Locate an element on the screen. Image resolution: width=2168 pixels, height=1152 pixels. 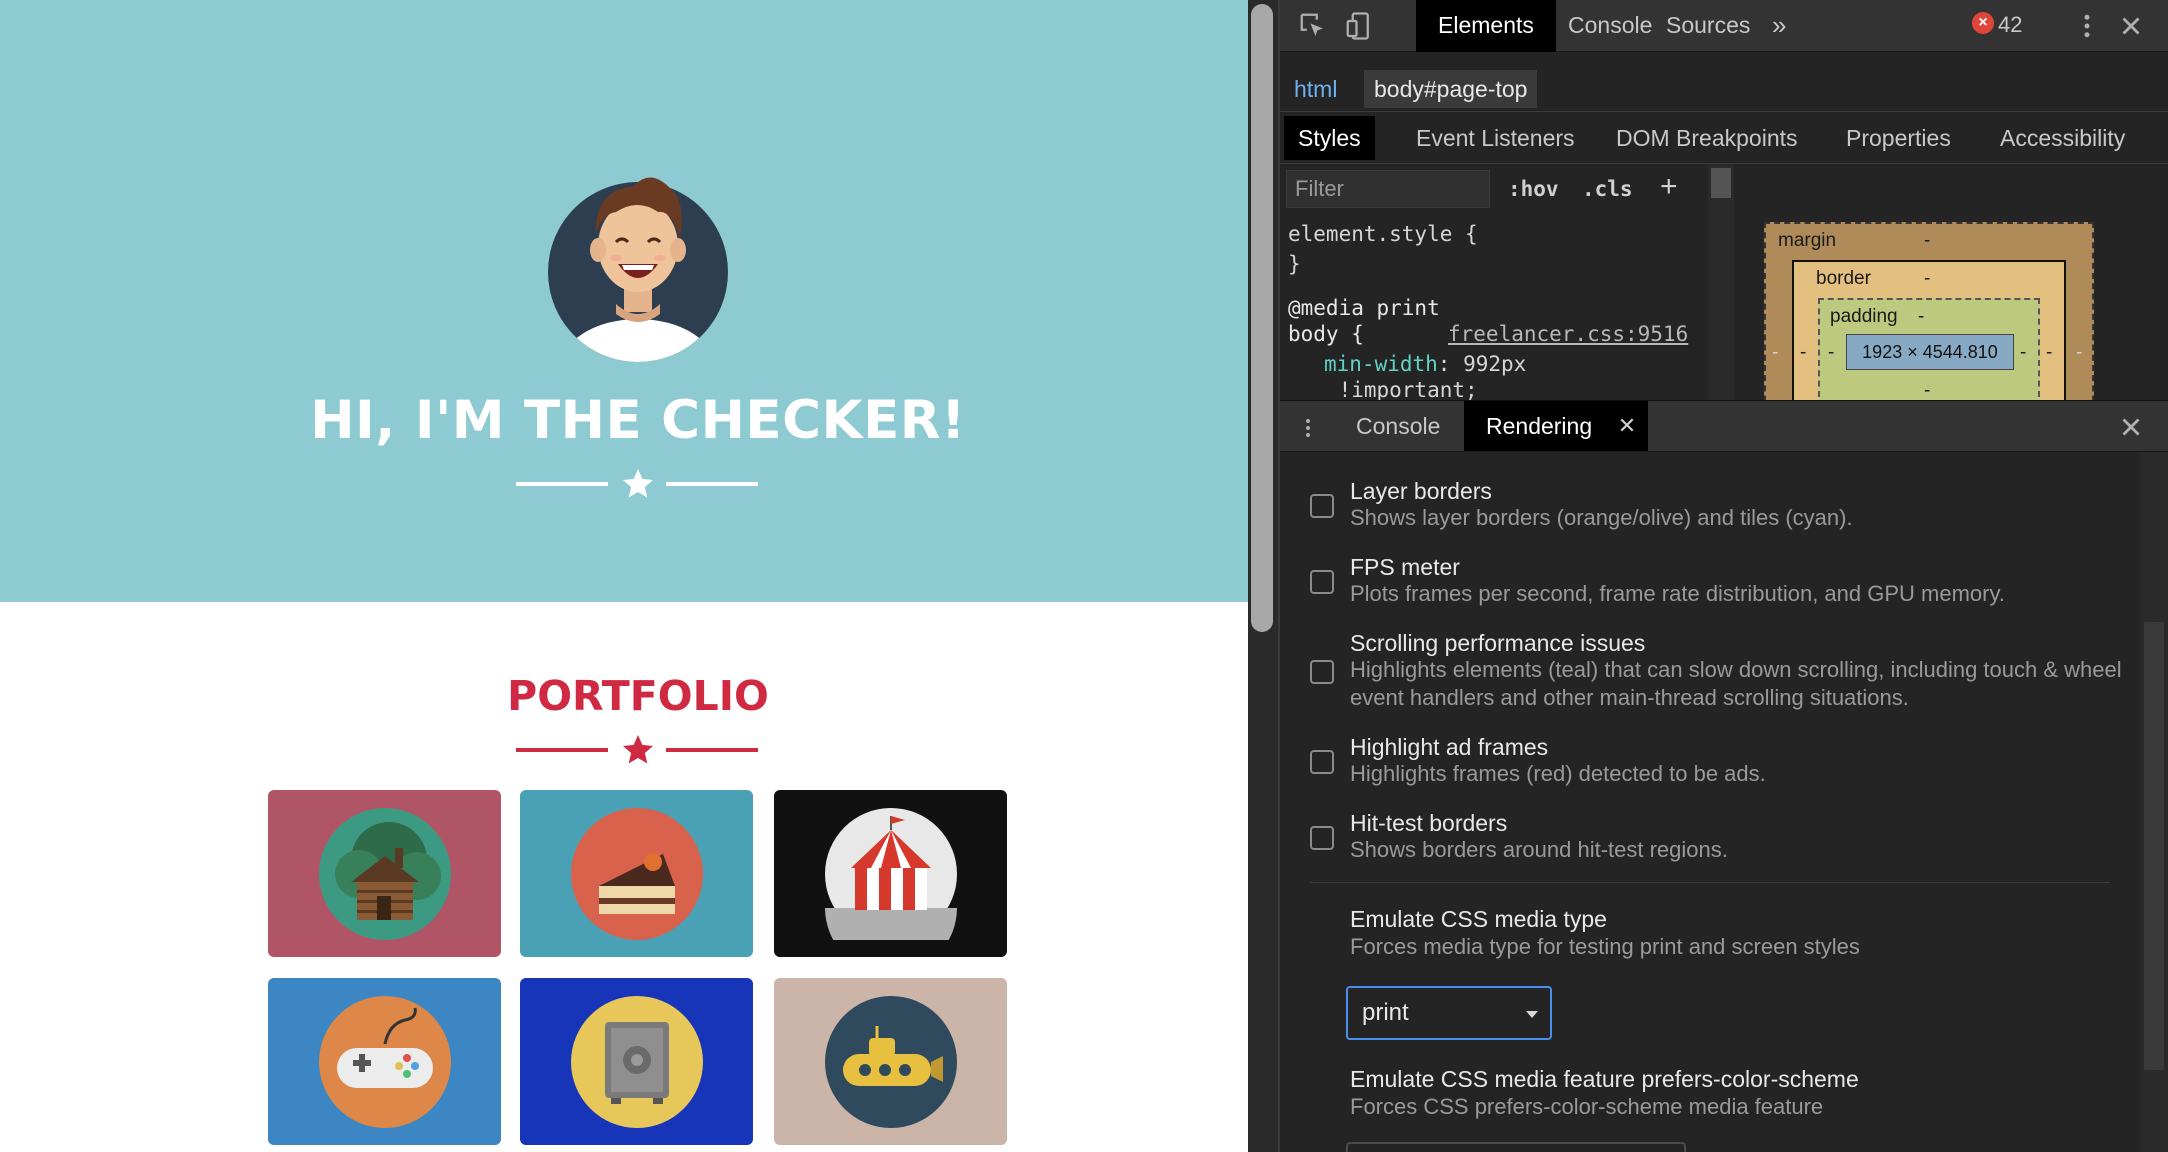
circus-tent-icon is located at coordinates (890, 873).